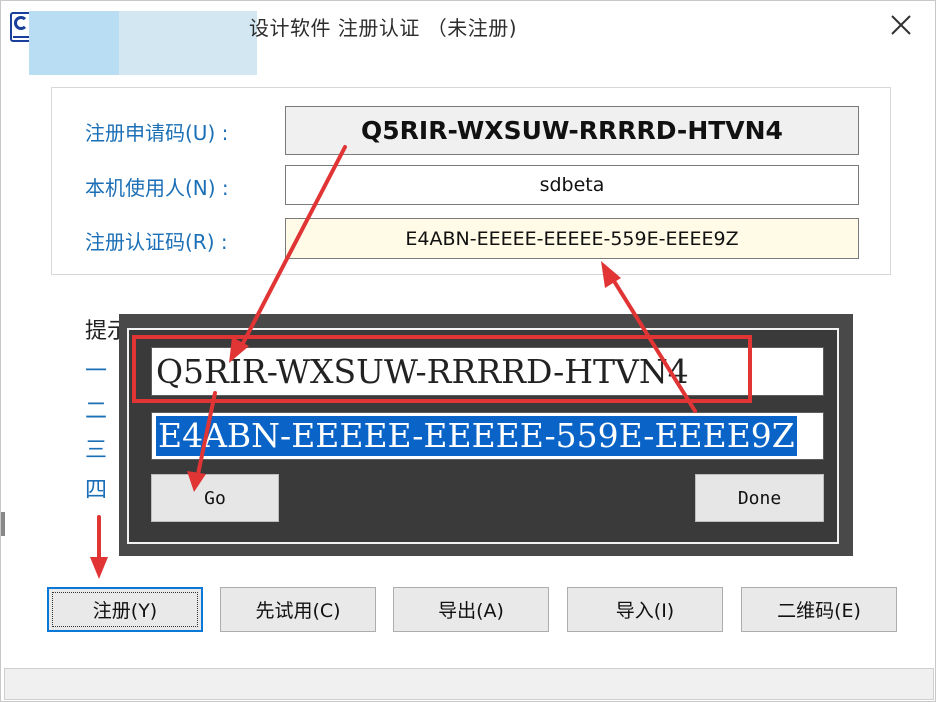  What do you see at coordinates (471, 609) in the screenshot?
I see `export-button: 导出(A)` at bounding box center [471, 609].